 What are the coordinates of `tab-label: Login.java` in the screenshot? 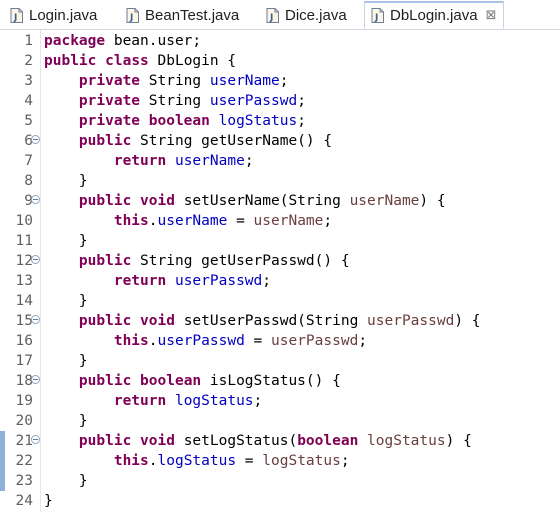 It's located at (63, 15).